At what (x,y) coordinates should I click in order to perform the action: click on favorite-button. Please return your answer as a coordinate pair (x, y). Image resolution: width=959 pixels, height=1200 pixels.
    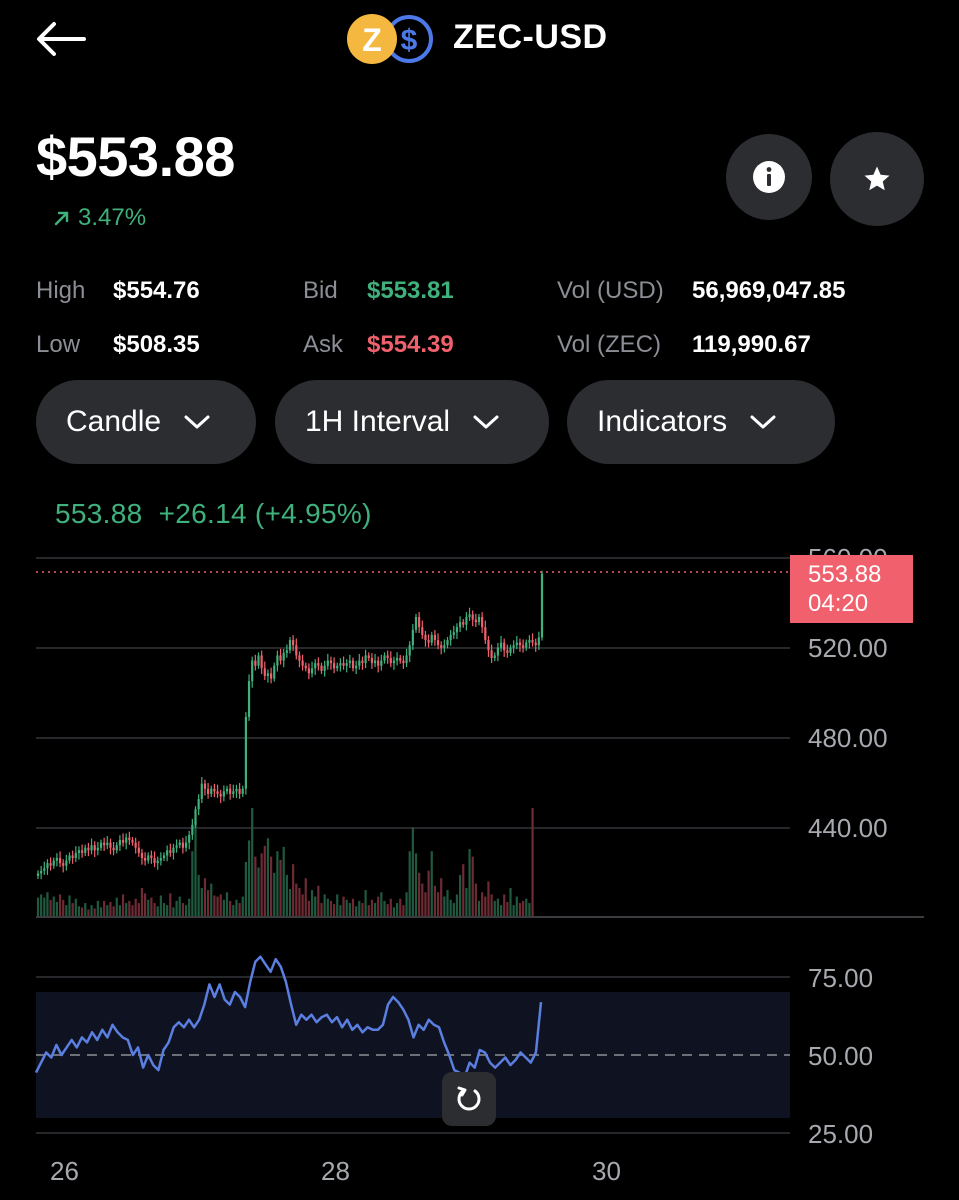
    Looking at the image, I should click on (877, 179).